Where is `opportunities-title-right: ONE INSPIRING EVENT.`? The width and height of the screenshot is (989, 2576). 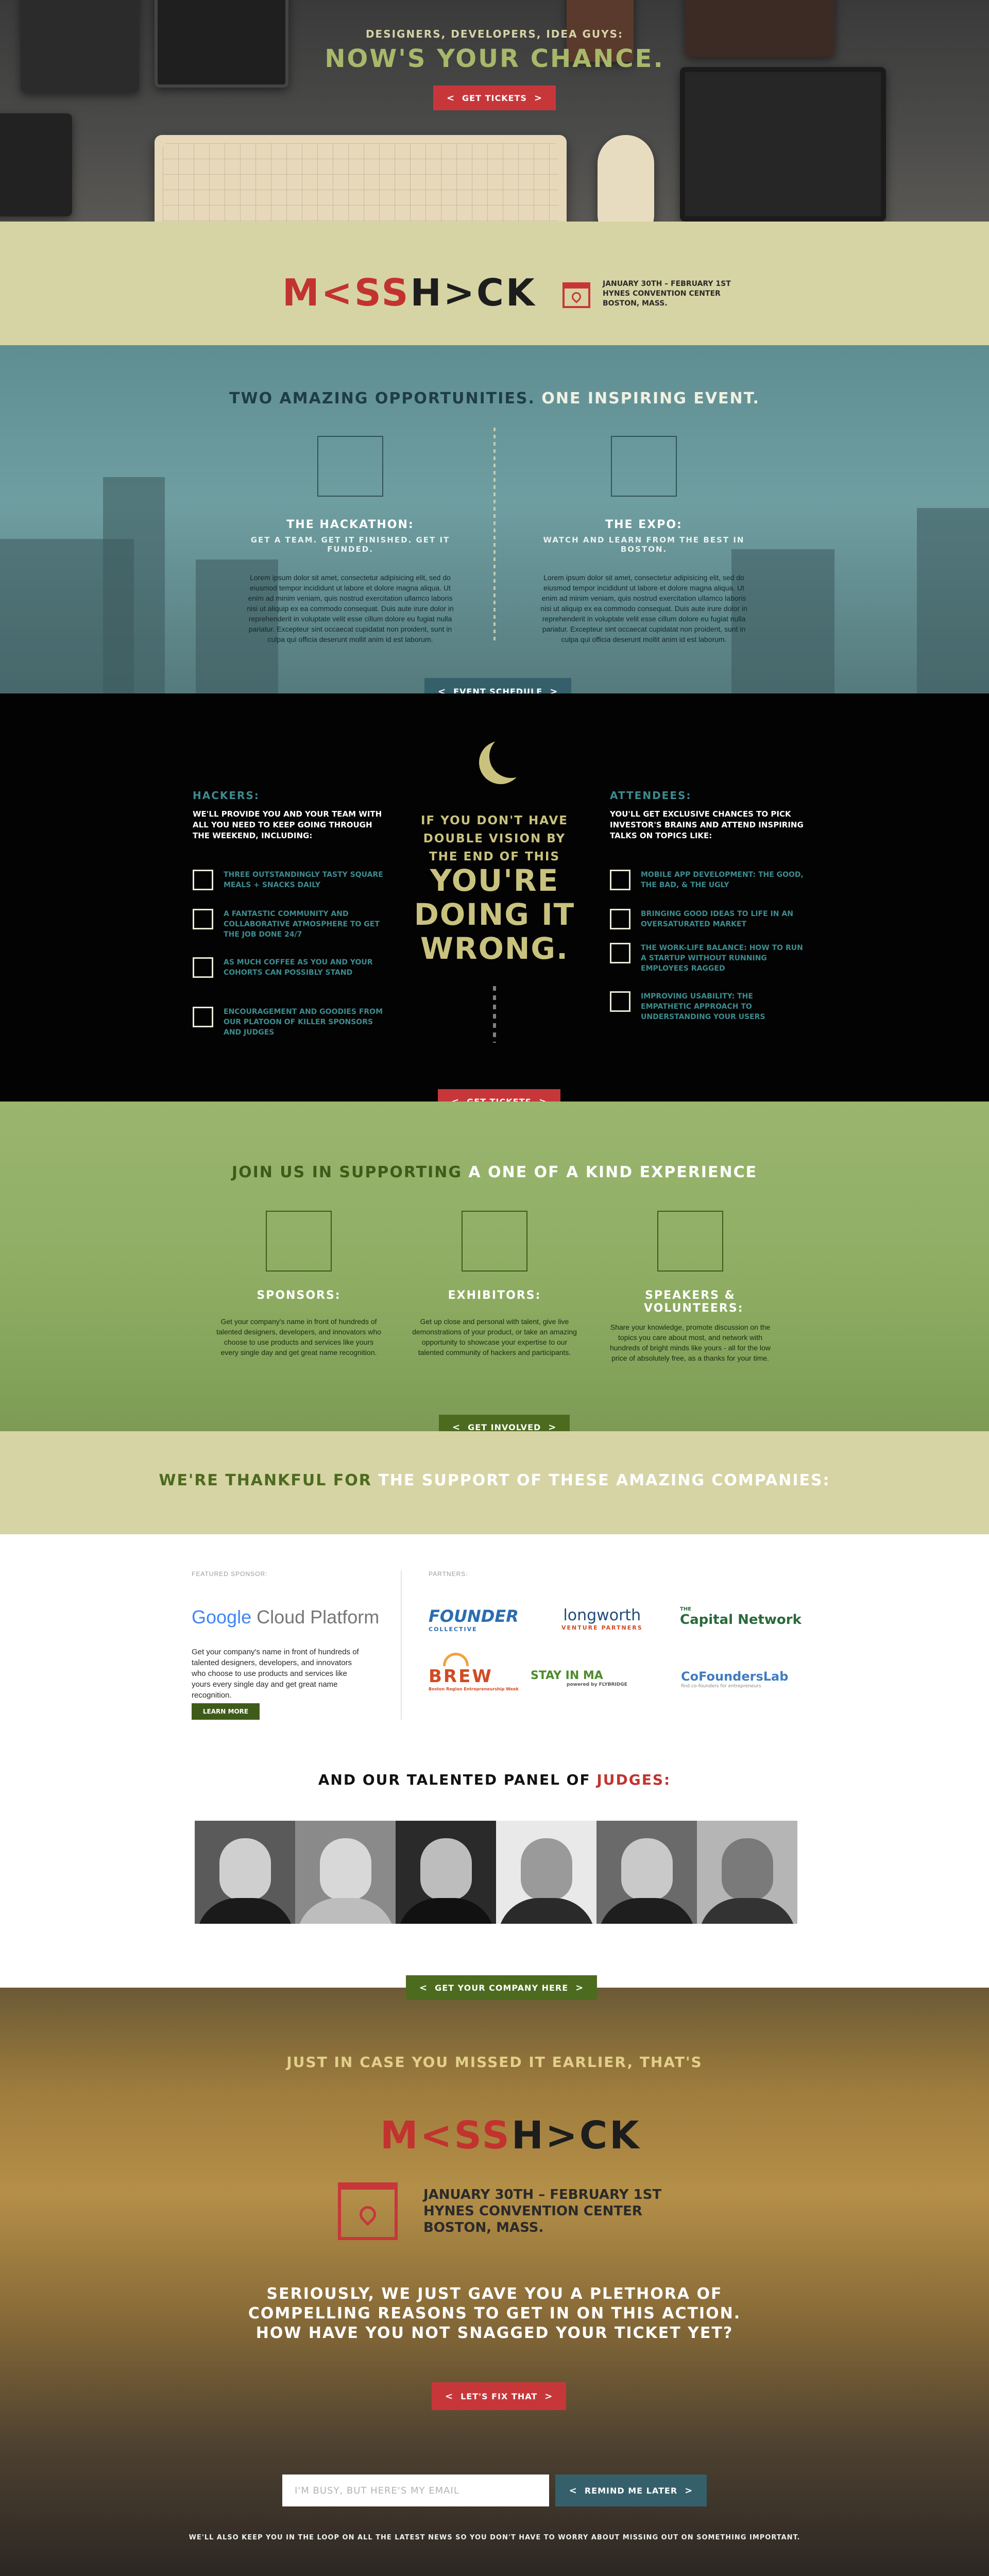
opportunities-title-right: ONE INSPIRING EVENT. is located at coordinates (650, 398).